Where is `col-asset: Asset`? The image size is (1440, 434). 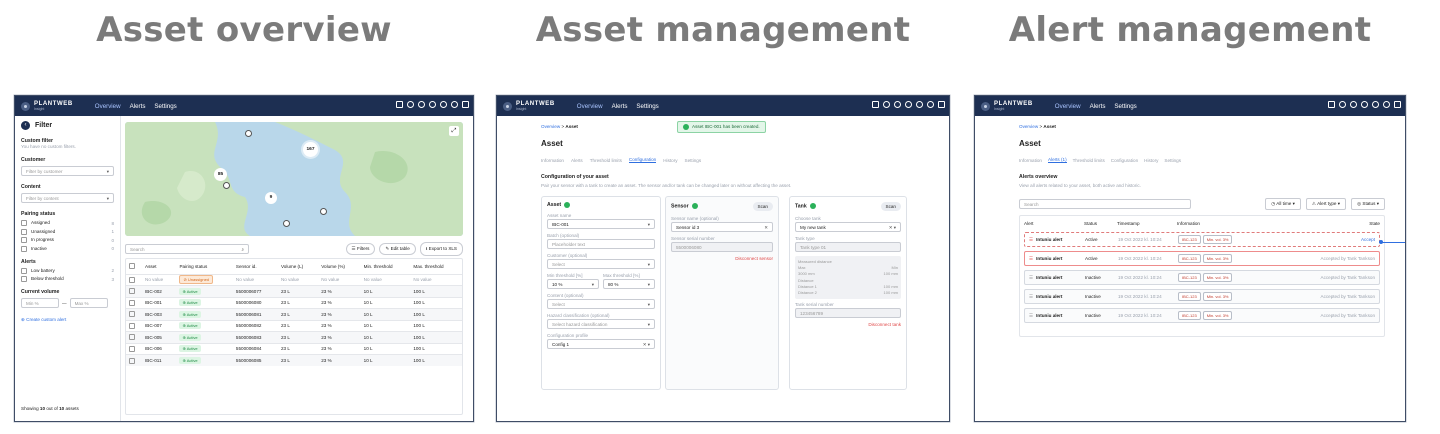 col-asset: Asset is located at coordinates (159, 266).